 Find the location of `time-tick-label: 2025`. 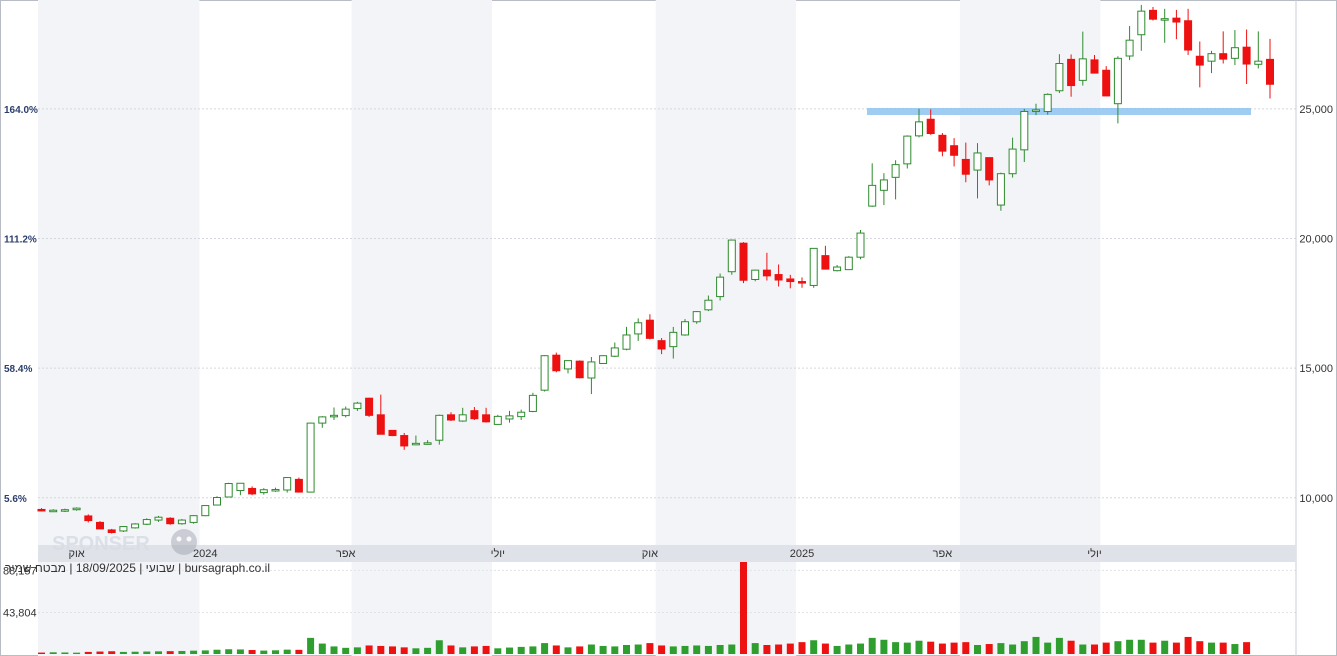

time-tick-label: 2025 is located at coordinates (802, 554).